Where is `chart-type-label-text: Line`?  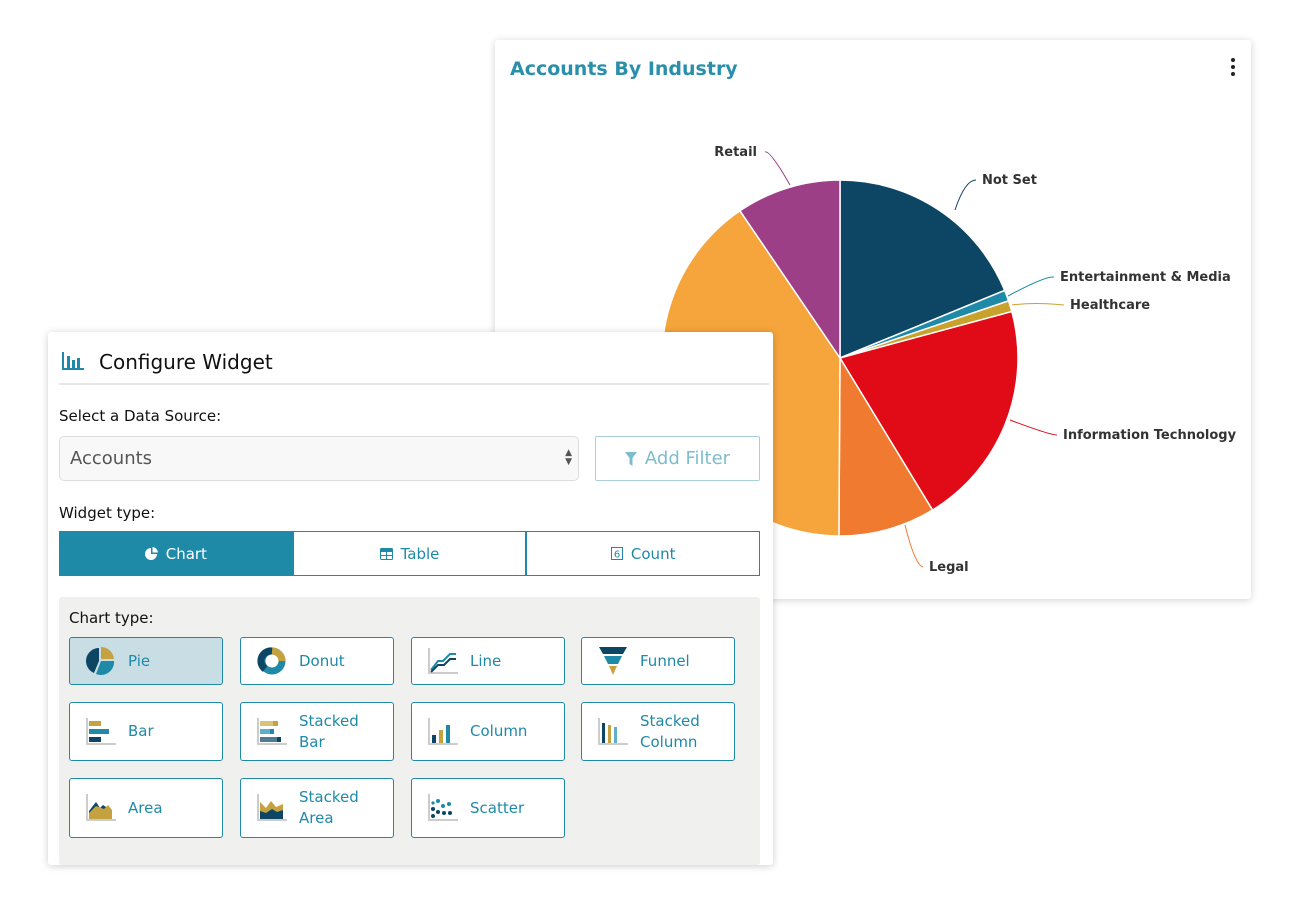 chart-type-label-text: Line is located at coordinates (486, 660).